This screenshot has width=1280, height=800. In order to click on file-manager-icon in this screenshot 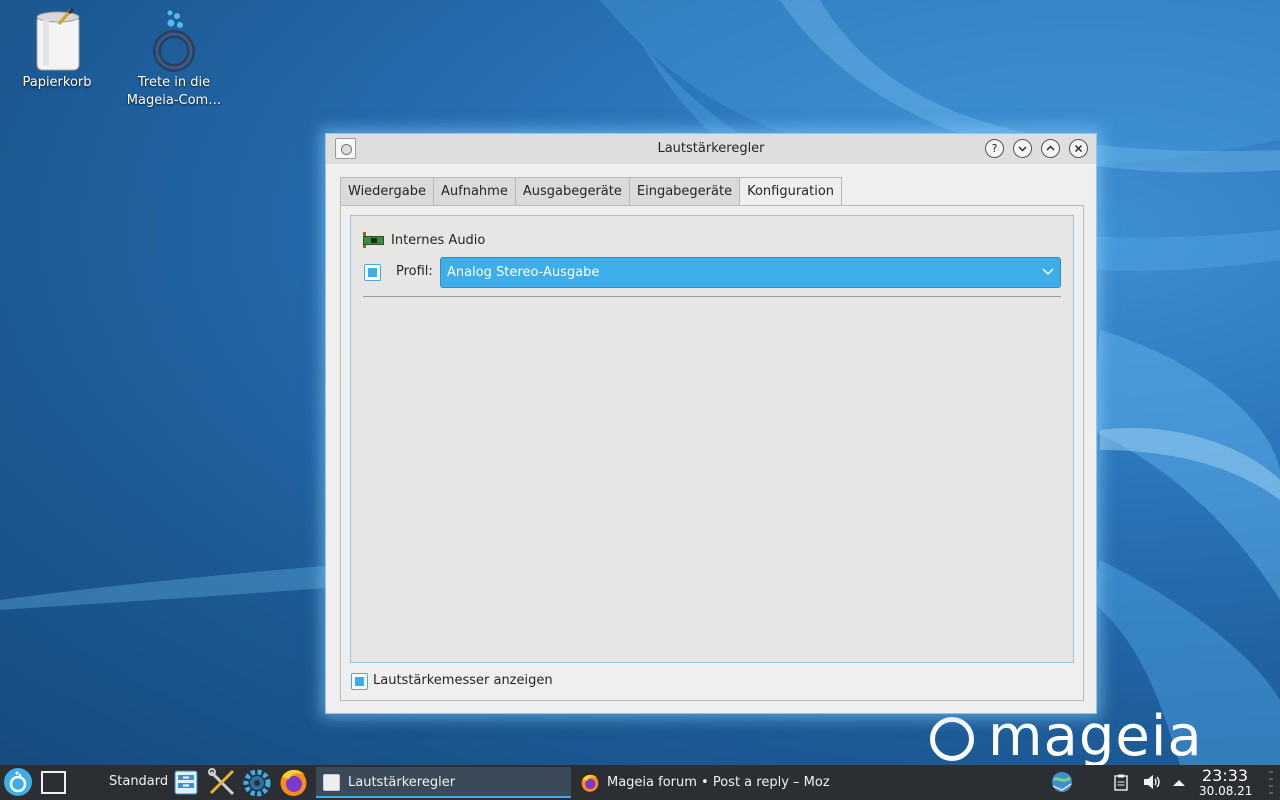, I will do `click(186, 782)`.